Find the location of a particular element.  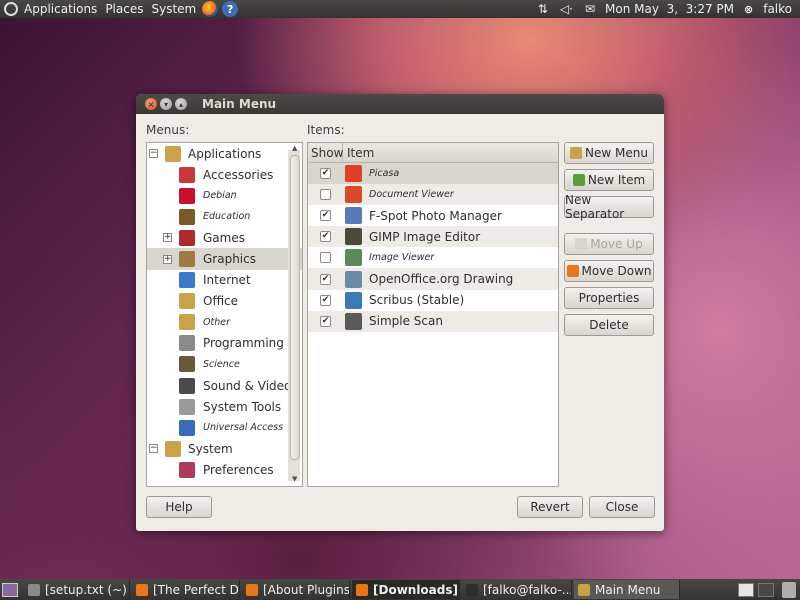

menu-tree-item-label: Preferences is located at coordinates (238, 469).